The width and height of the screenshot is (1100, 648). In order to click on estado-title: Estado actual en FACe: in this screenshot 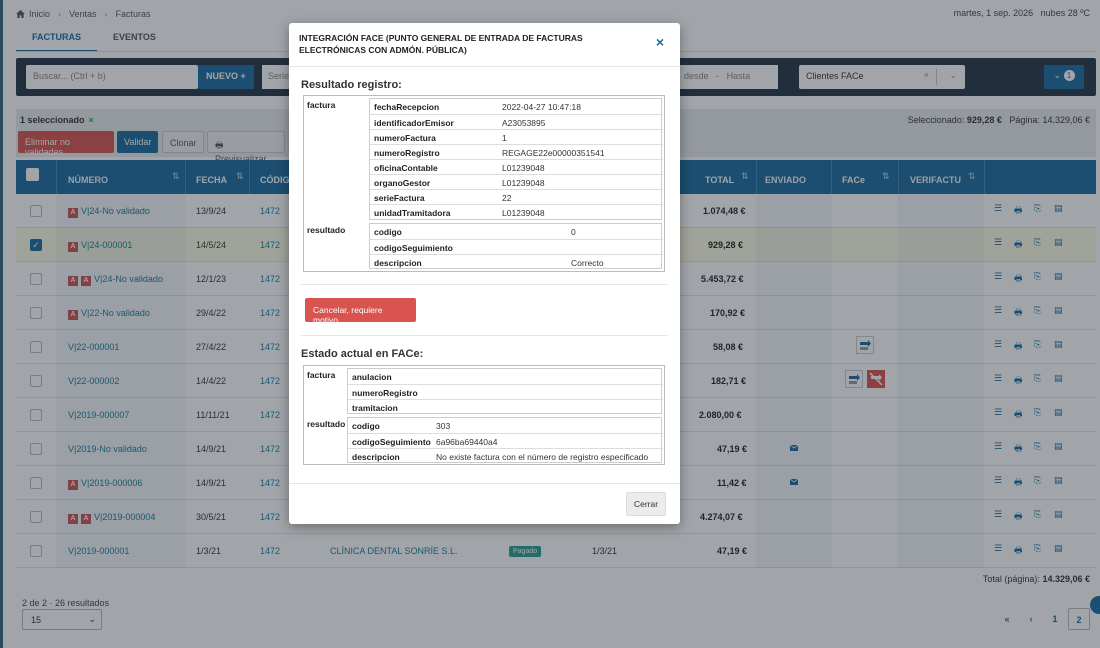, I will do `click(362, 354)`.